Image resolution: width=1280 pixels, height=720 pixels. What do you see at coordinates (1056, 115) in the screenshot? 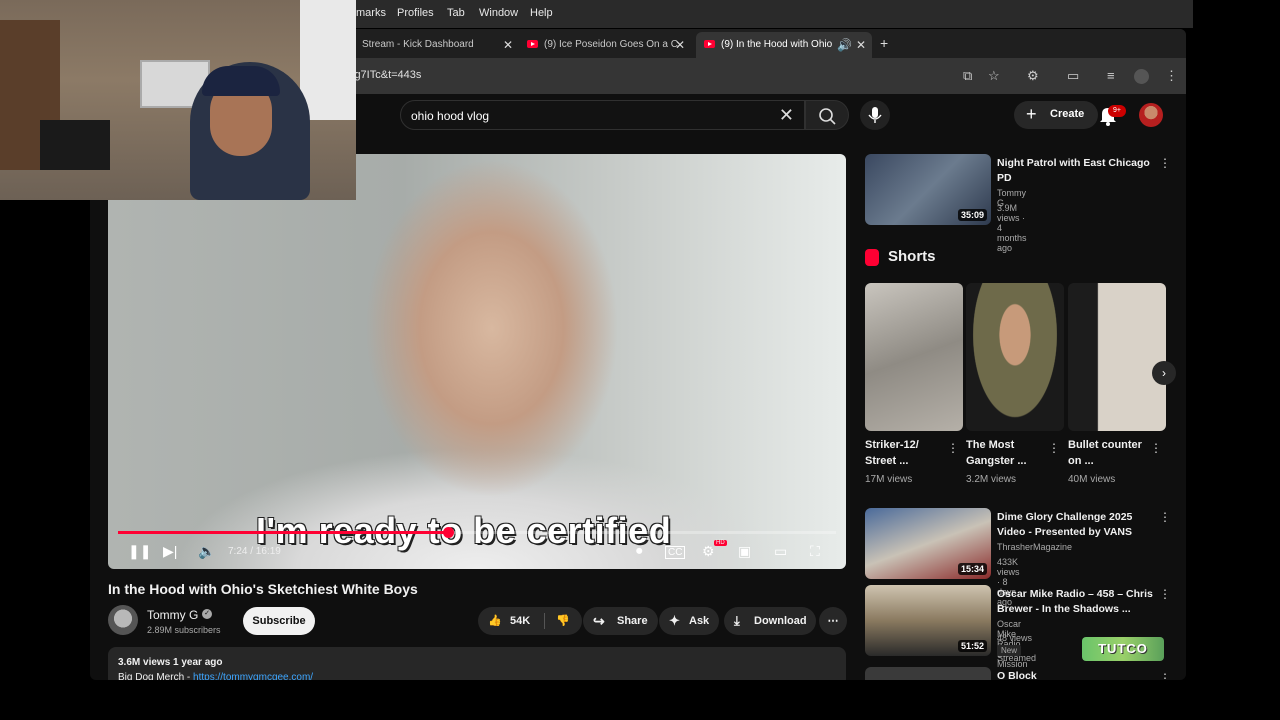
I see `create-button: + Create` at bounding box center [1056, 115].